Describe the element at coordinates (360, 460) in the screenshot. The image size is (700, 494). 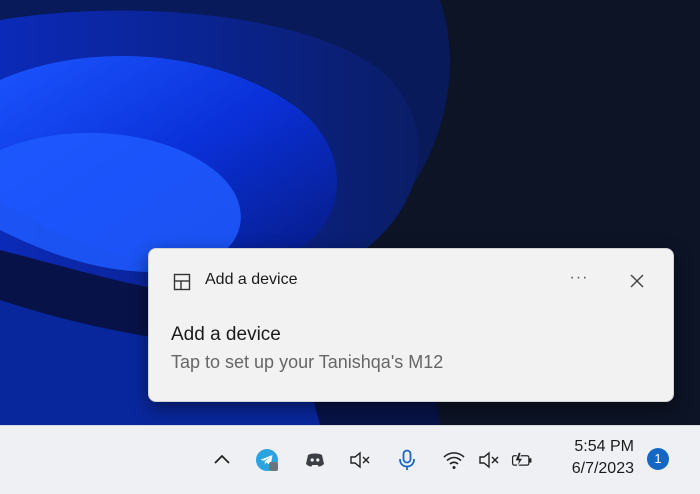
I see `speaker-muted-icon` at that location.